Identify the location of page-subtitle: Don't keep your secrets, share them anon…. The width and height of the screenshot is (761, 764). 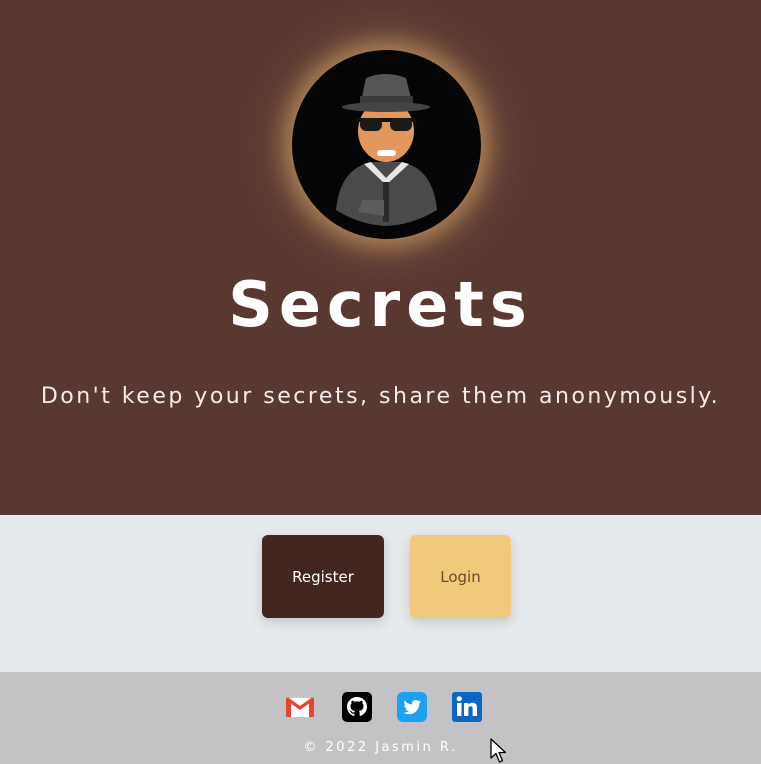
(380, 396).